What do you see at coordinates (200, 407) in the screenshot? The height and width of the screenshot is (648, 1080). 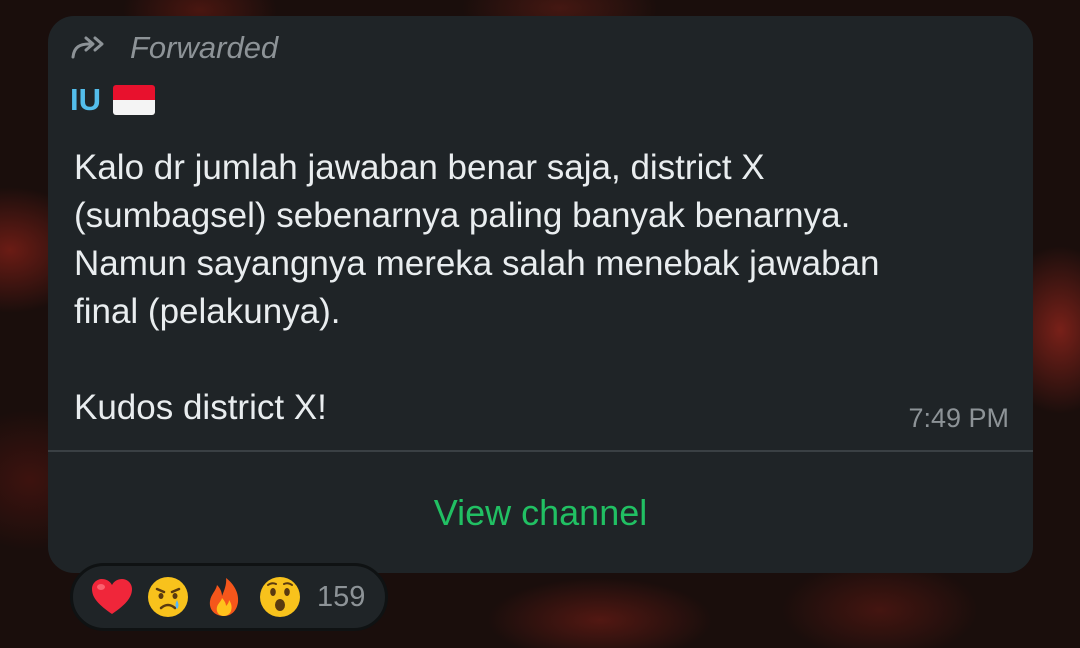 I see `message-closing-line: Kudos district X!` at bounding box center [200, 407].